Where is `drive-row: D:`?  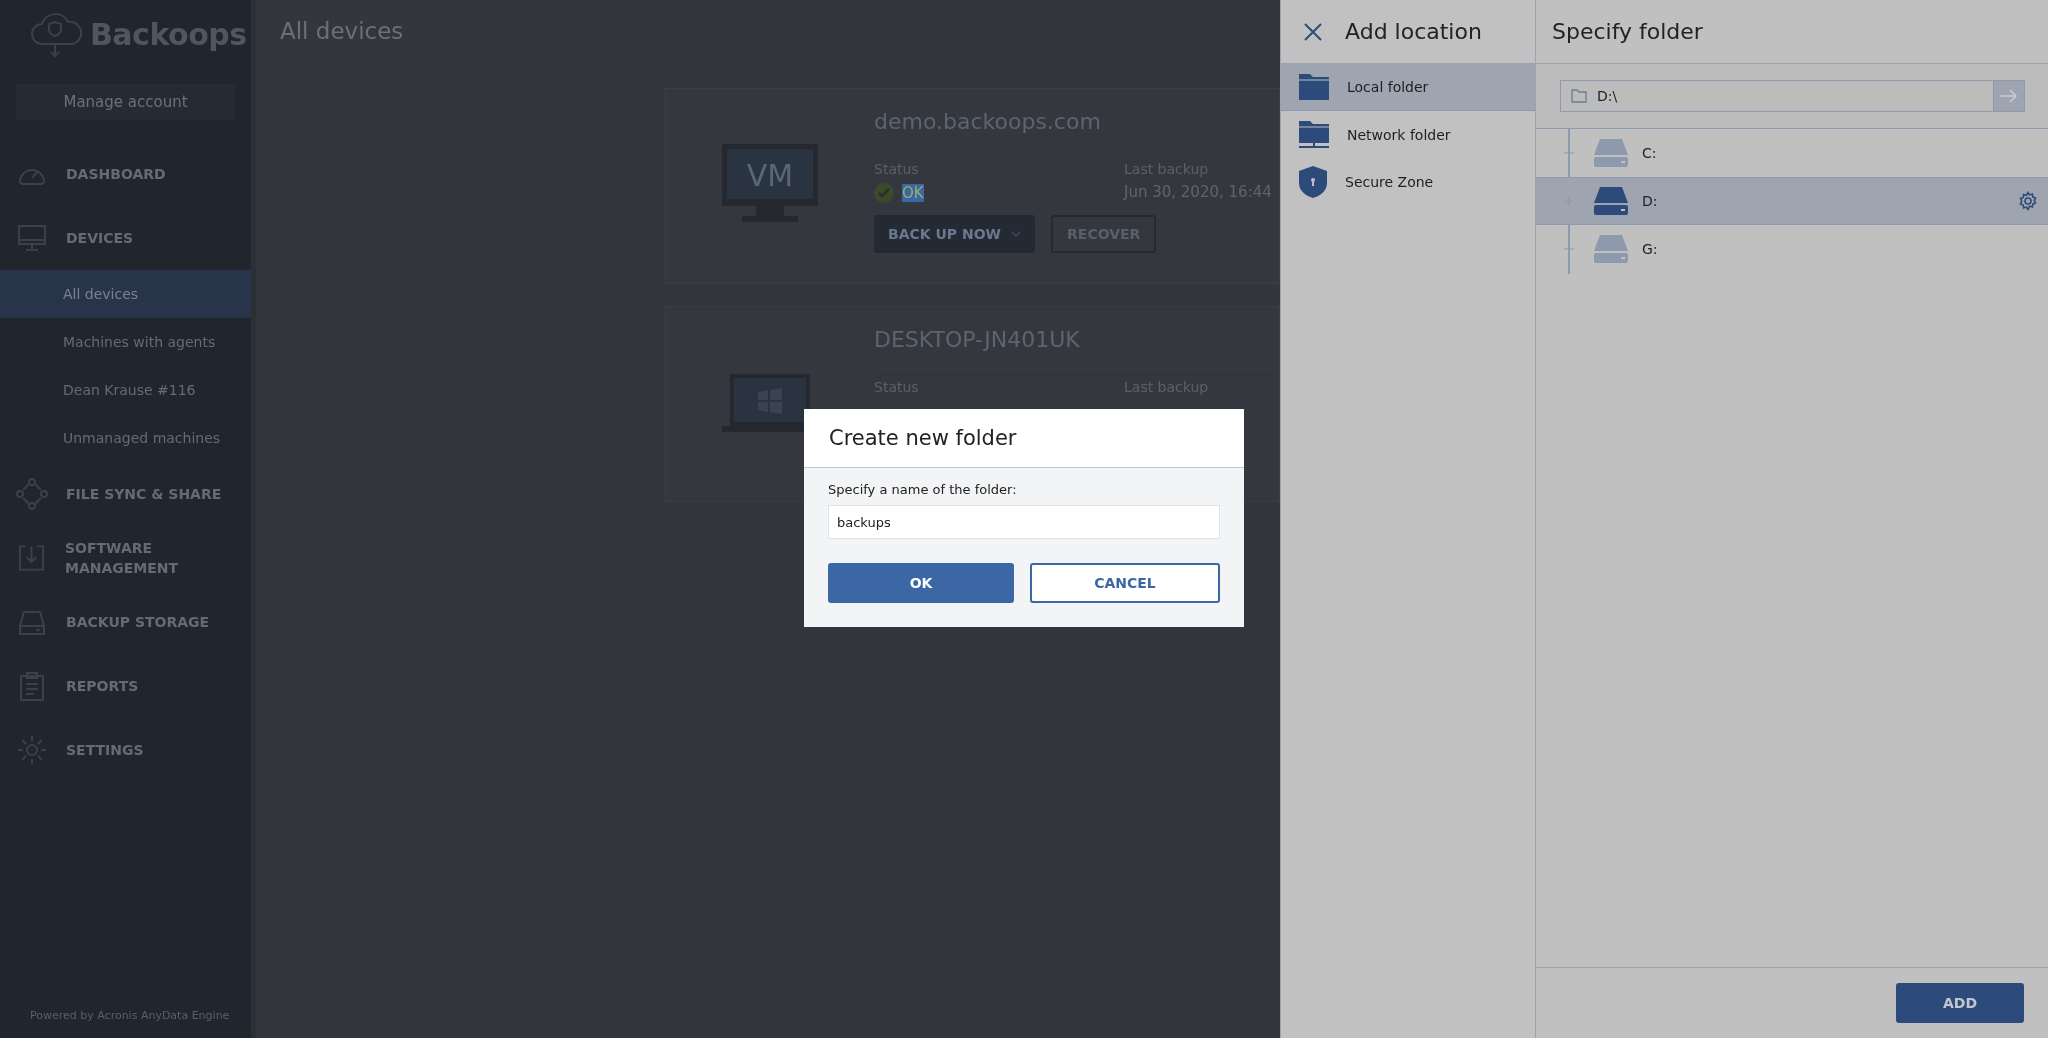
drive-row: D: is located at coordinates (1792, 201).